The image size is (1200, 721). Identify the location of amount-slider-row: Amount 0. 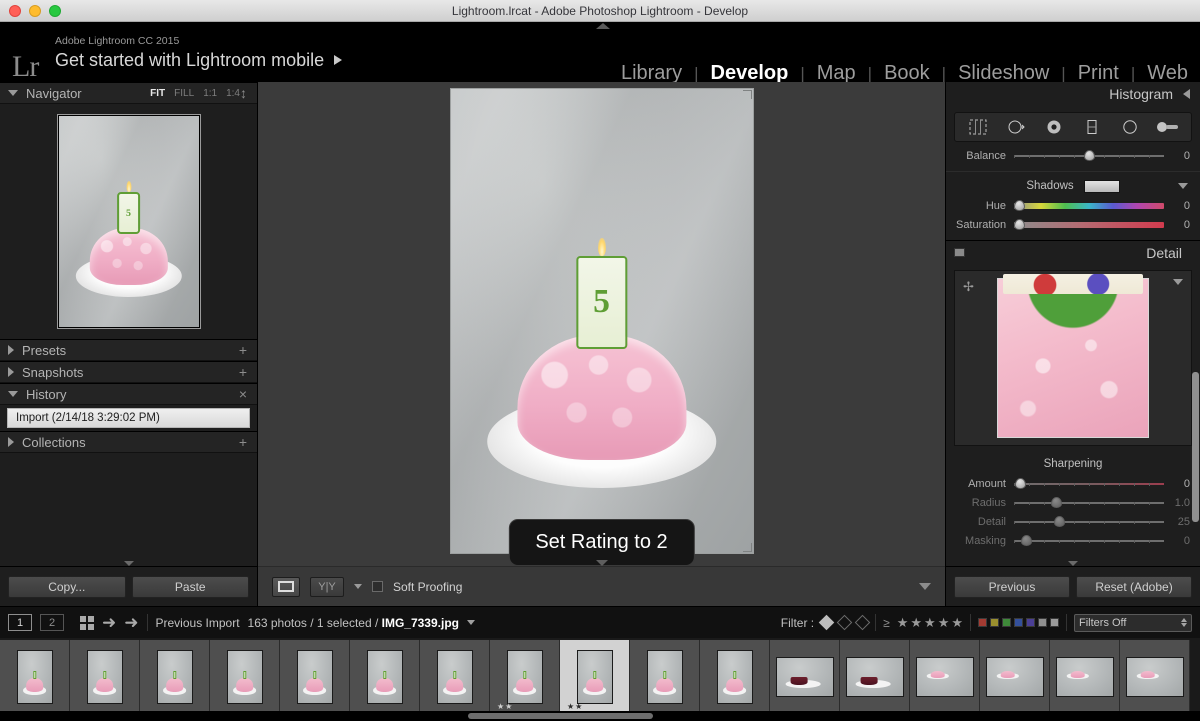
(1073, 483).